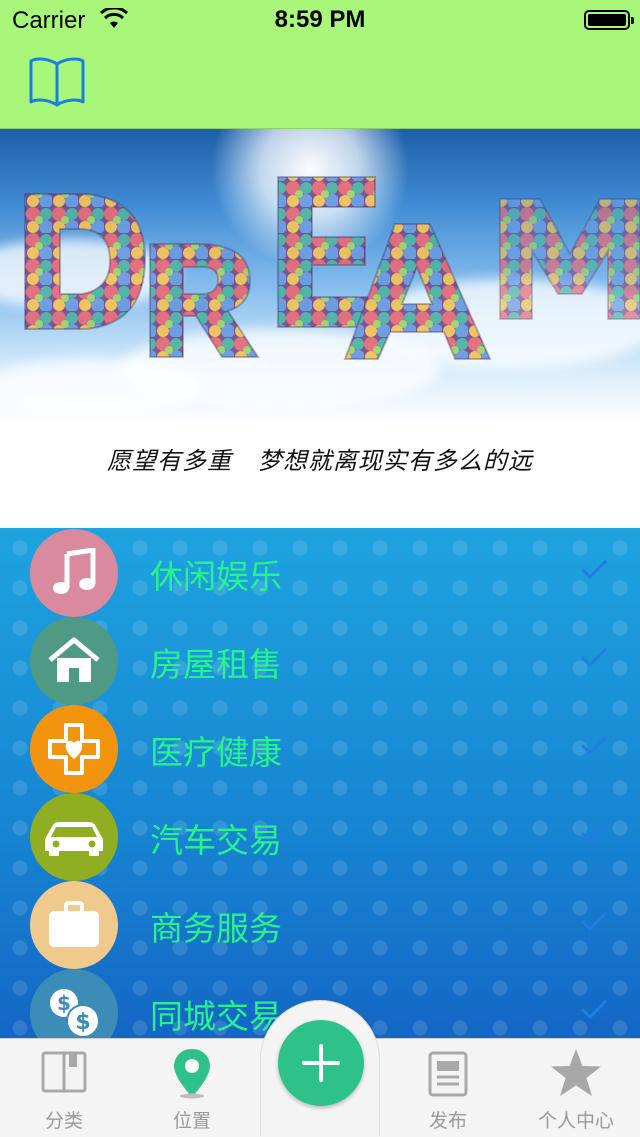  Describe the element at coordinates (57, 82) in the screenshot. I see `book-icon` at that location.